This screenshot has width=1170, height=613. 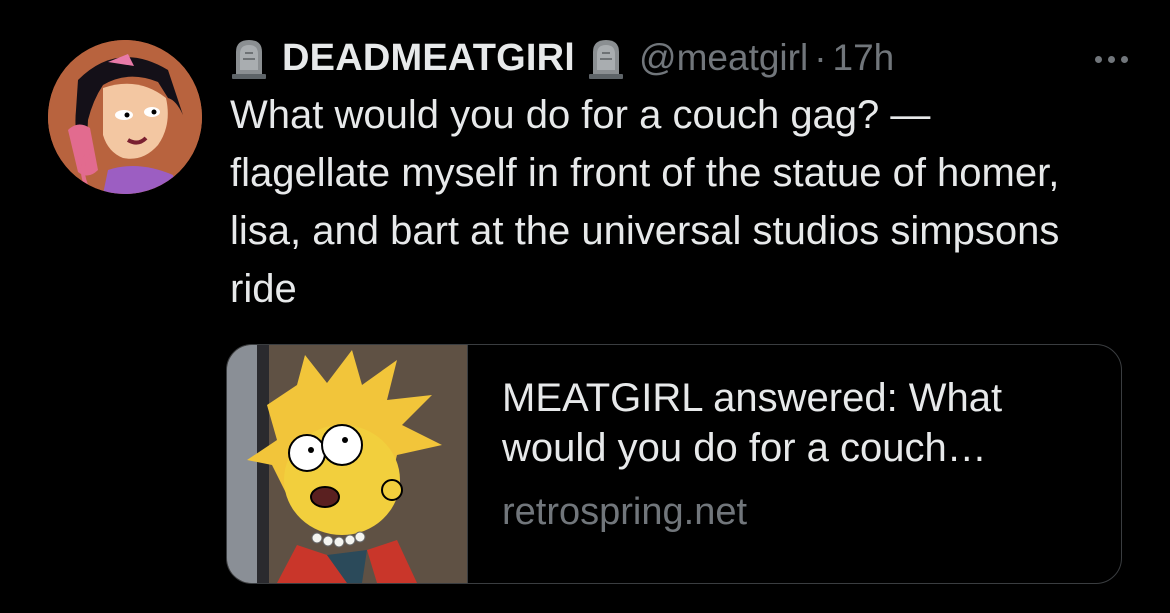 I want to click on more-options-icon, so click(x=1111, y=59).